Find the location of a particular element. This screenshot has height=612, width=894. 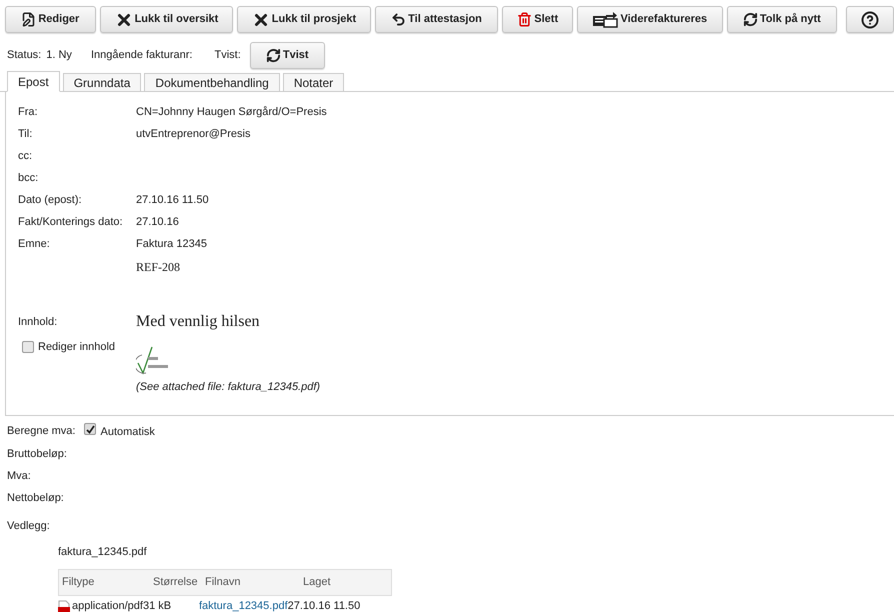

field-value: 27.10.16 11.50 is located at coordinates (172, 200).